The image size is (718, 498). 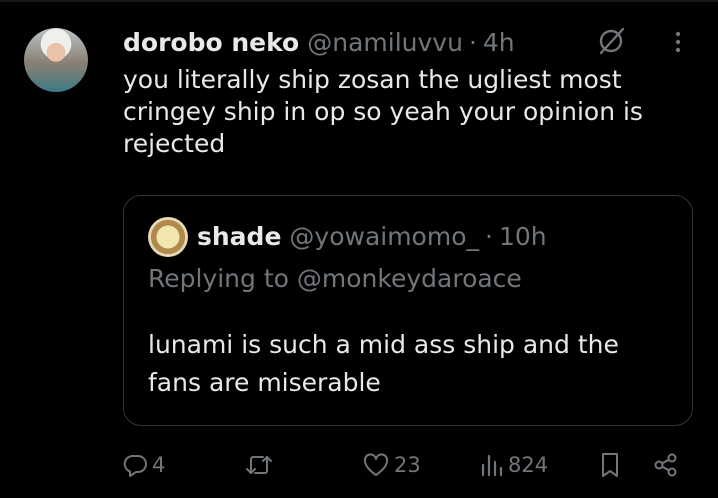 I want to click on like-button: 23, so click(x=391, y=465).